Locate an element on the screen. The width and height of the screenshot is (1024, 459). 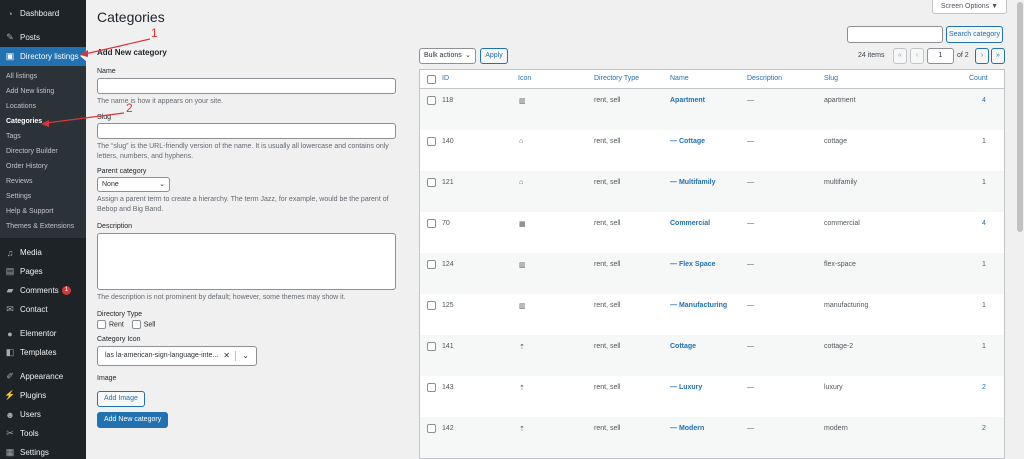
name-input is located at coordinates (246, 86).